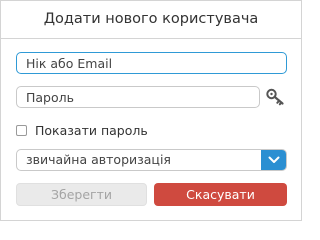  What do you see at coordinates (220, 194) in the screenshot?
I see `cancel-button: Скасувати` at bounding box center [220, 194].